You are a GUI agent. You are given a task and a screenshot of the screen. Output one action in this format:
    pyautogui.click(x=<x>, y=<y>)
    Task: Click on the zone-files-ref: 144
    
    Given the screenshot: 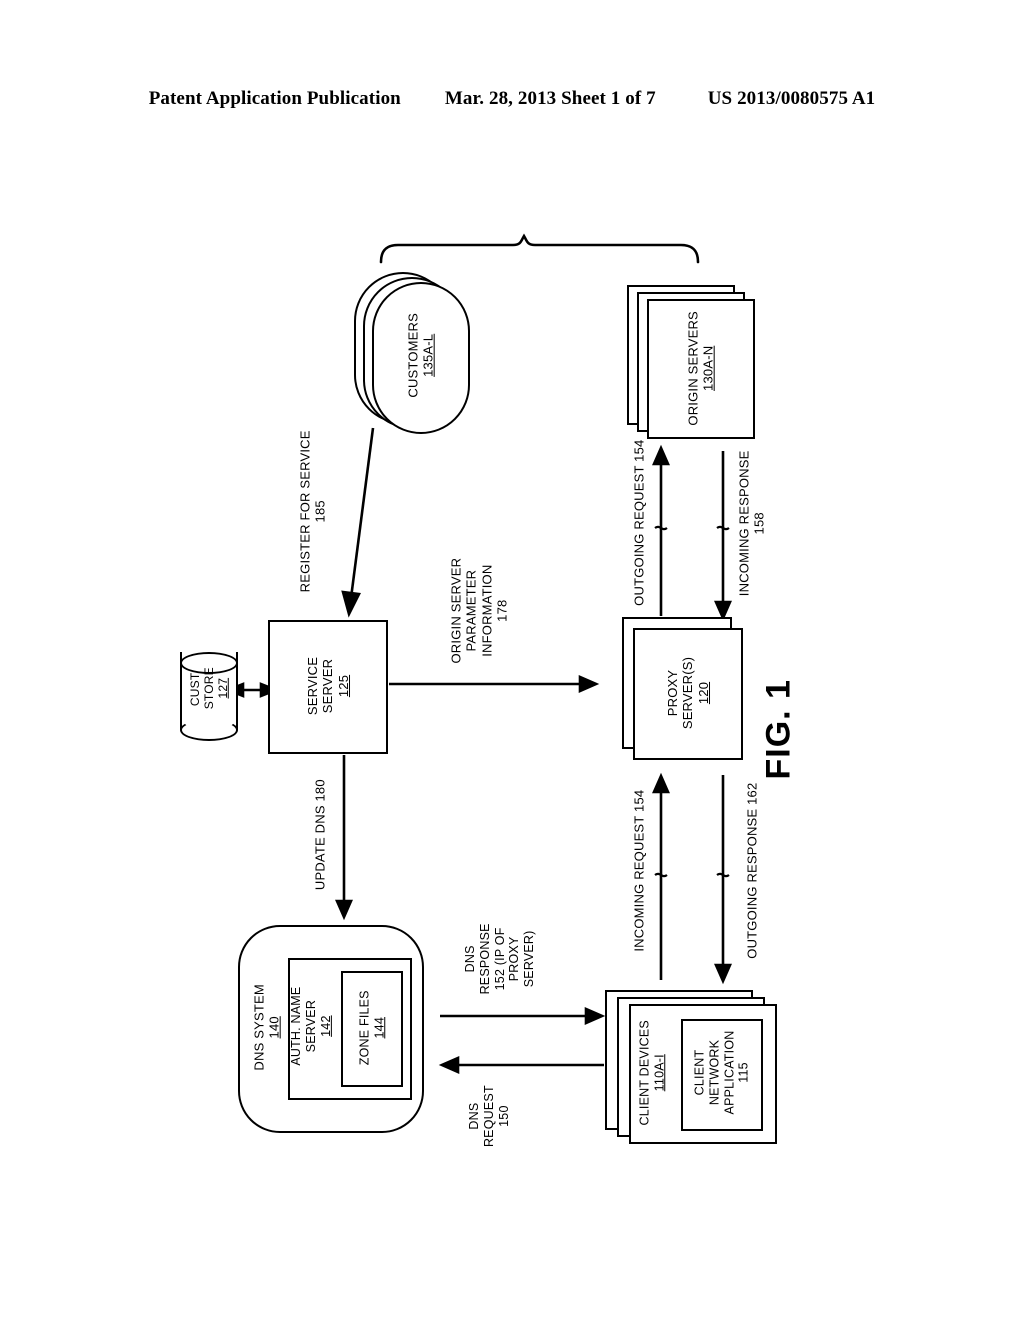 What is the action you would take?
    pyautogui.click(x=379, y=1028)
    